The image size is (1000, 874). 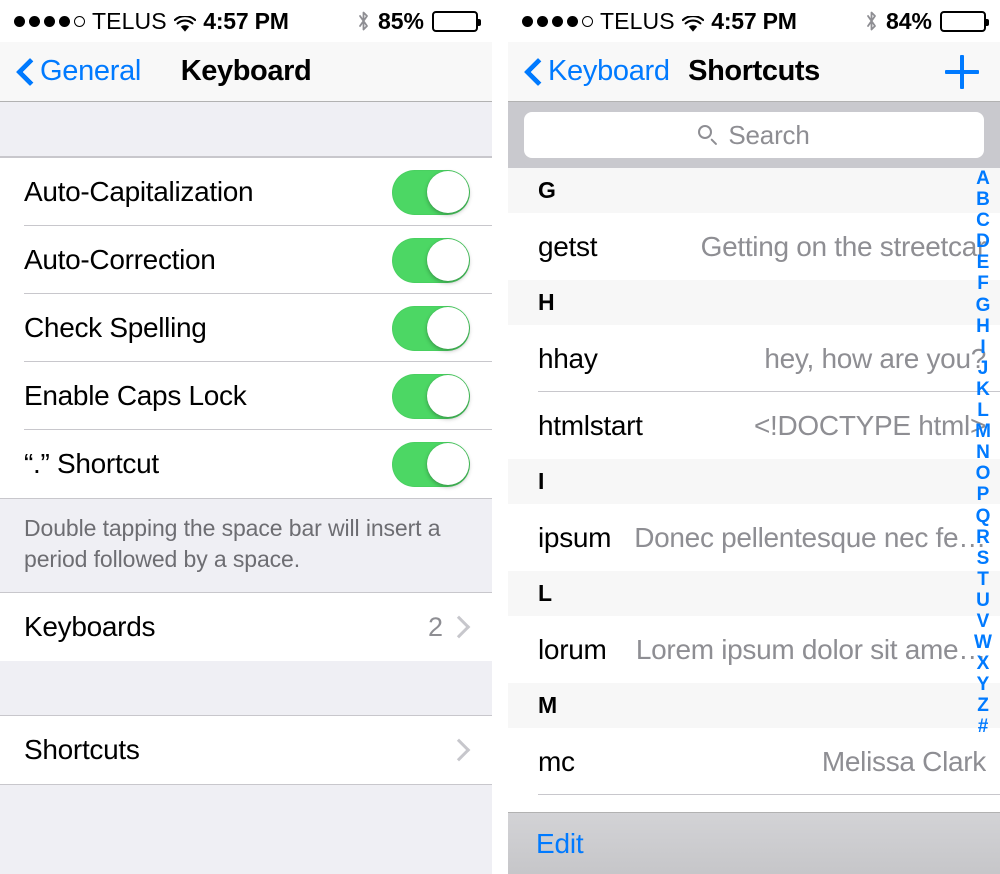 I want to click on shortcut-phrase: Getting on the streetcar, so click(x=843, y=246).